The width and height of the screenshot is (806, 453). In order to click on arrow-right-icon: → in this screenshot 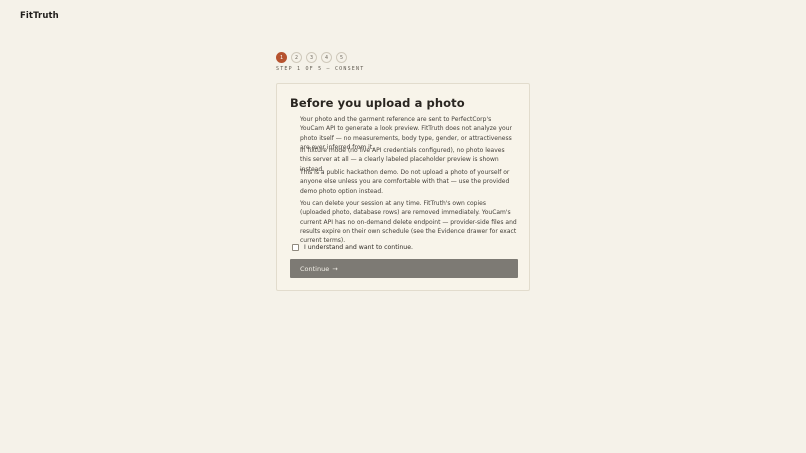, I will do `click(335, 268)`.